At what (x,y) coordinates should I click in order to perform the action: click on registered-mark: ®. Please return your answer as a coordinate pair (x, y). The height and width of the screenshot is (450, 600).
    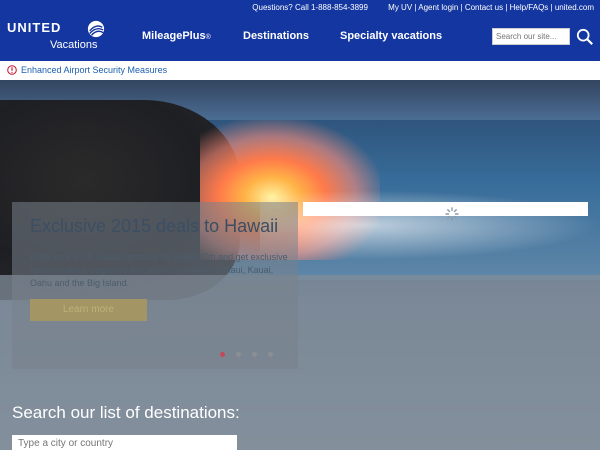
    Looking at the image, I should click on (208, 37).